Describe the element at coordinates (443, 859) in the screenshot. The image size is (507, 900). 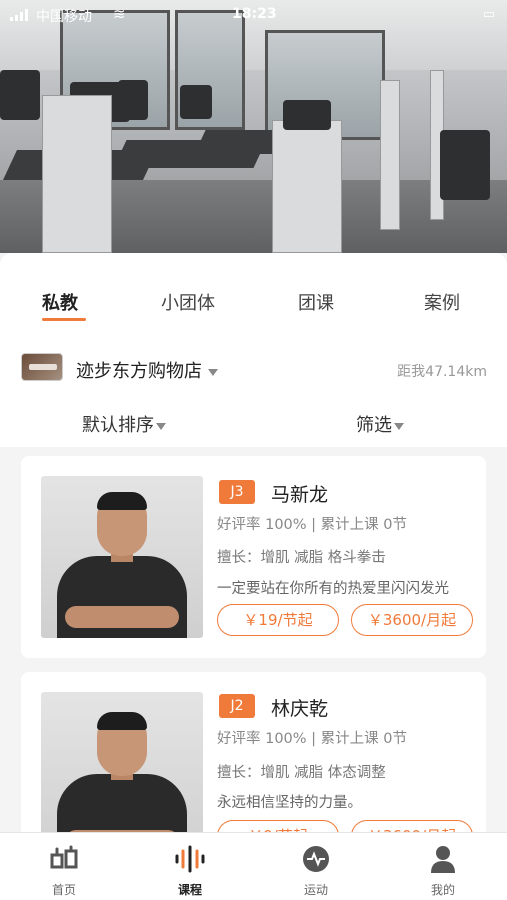
I see `profile-icon` at that location.